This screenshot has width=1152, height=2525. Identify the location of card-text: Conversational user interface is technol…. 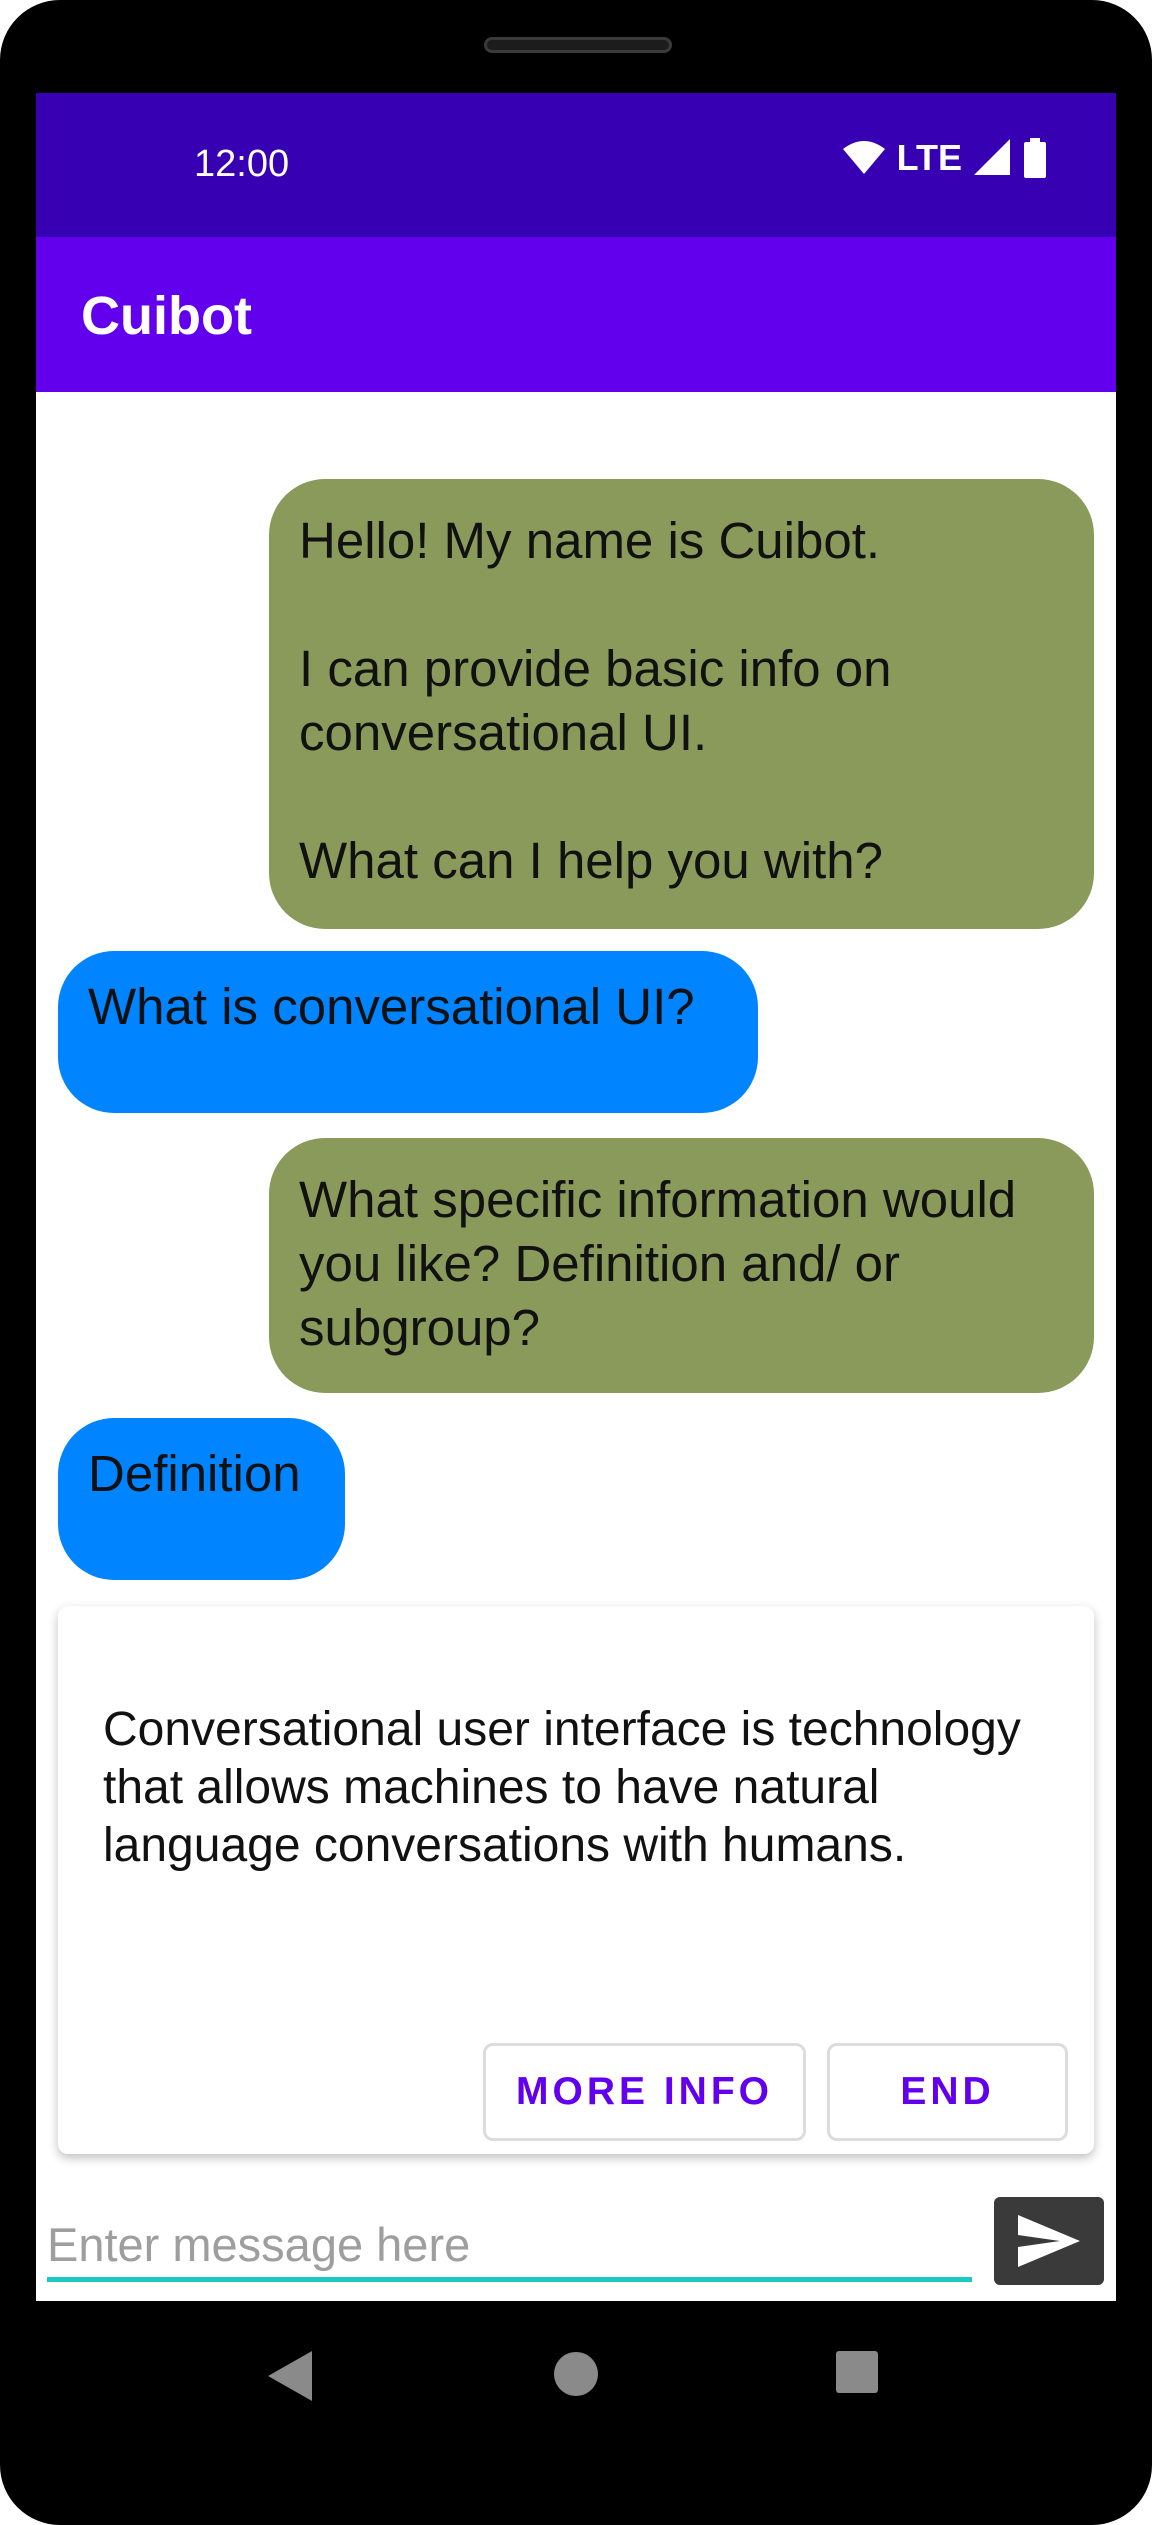
(569, 1787).